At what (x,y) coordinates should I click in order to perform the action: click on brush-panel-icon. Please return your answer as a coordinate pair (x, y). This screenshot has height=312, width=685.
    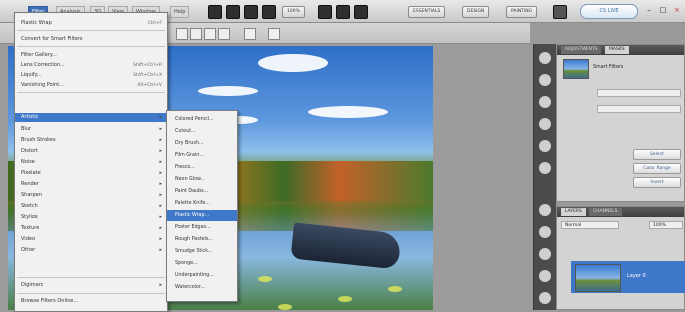
    Looking at the image, I should click on (545, 80).